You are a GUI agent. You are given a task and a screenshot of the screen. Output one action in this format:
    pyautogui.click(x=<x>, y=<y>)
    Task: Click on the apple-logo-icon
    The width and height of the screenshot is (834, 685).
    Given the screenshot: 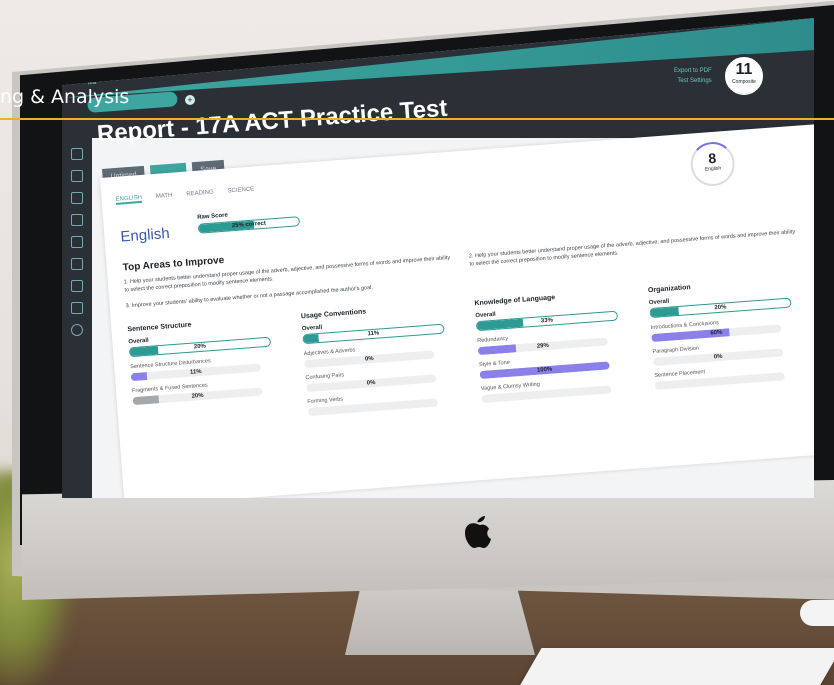 What is the action you would take?
    pyautogui.click(x=478, y=532)
    